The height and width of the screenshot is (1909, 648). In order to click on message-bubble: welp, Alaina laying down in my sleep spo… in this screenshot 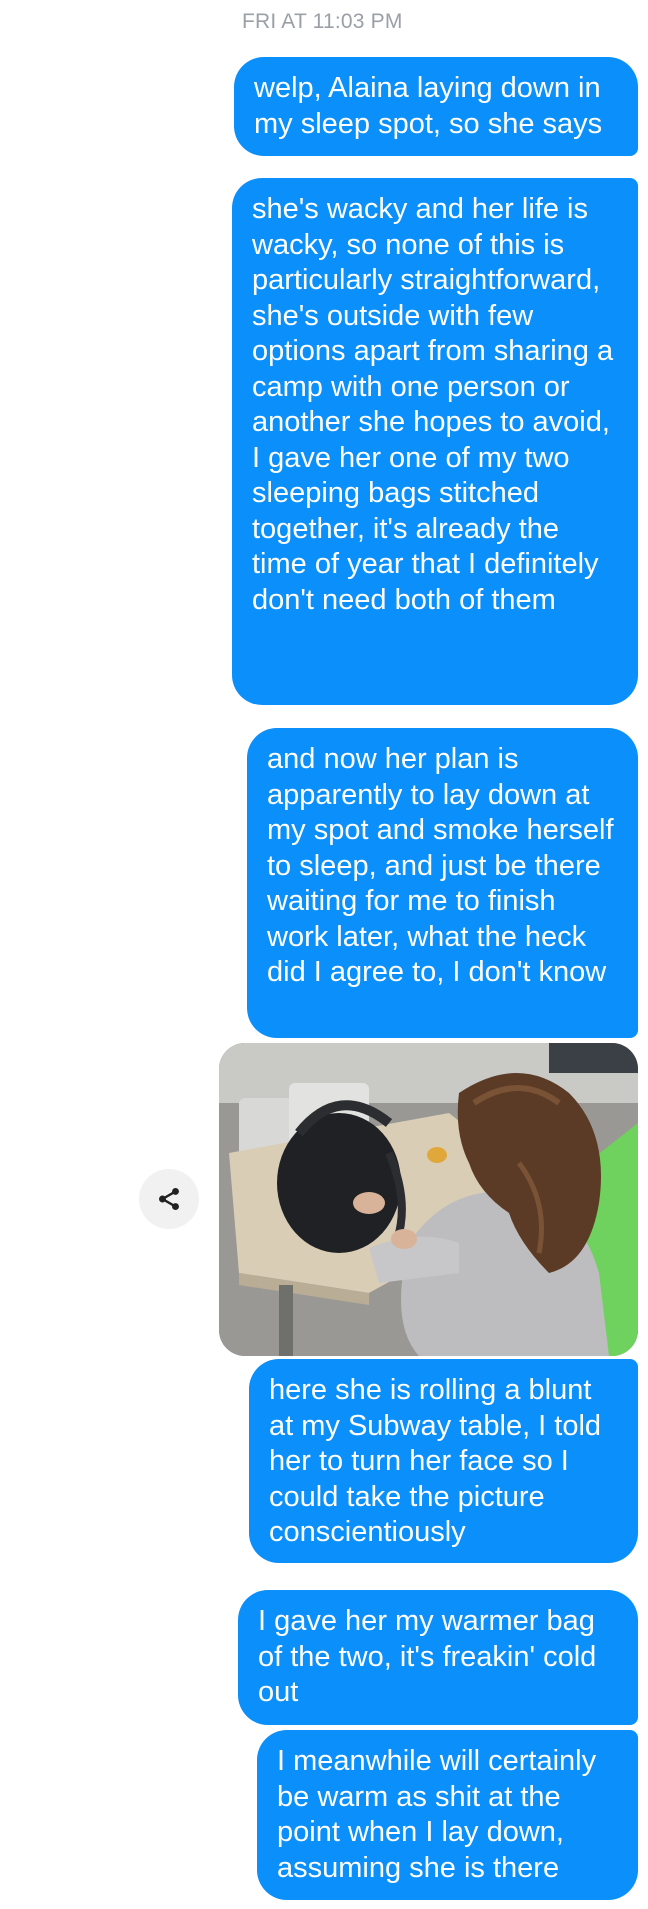, I will do `click(436, 106)`.